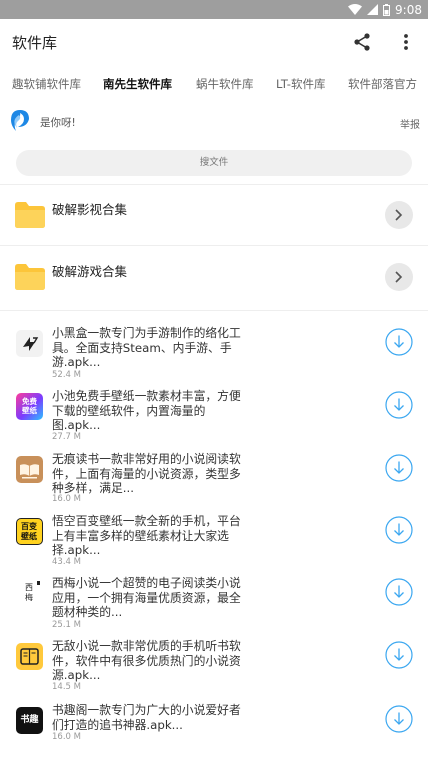 This screenshot has height=762, width=428. What do you see at coordinates (58, 123) in the screenshot?
I see `notice-text: 是你呀!` at bounding box center [58, 123].